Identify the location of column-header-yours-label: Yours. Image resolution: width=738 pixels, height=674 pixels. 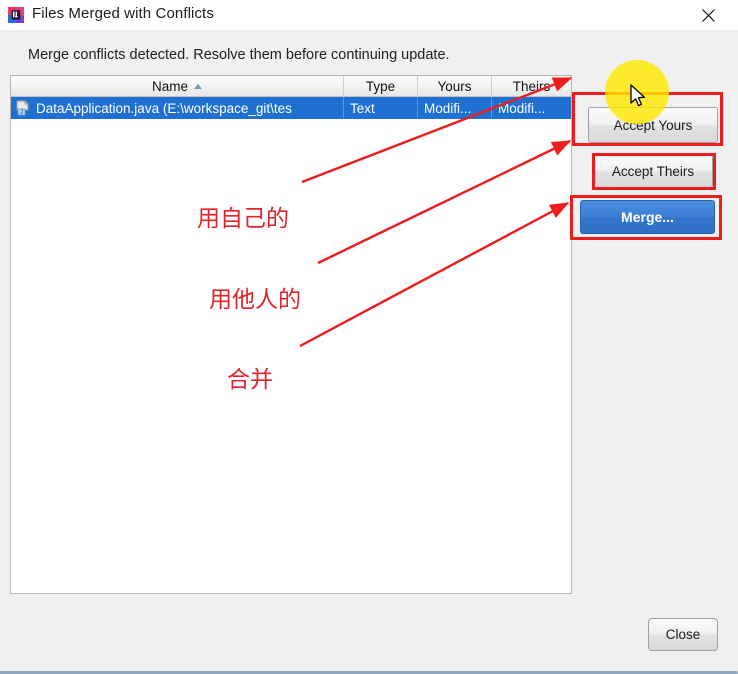
(454, 86).